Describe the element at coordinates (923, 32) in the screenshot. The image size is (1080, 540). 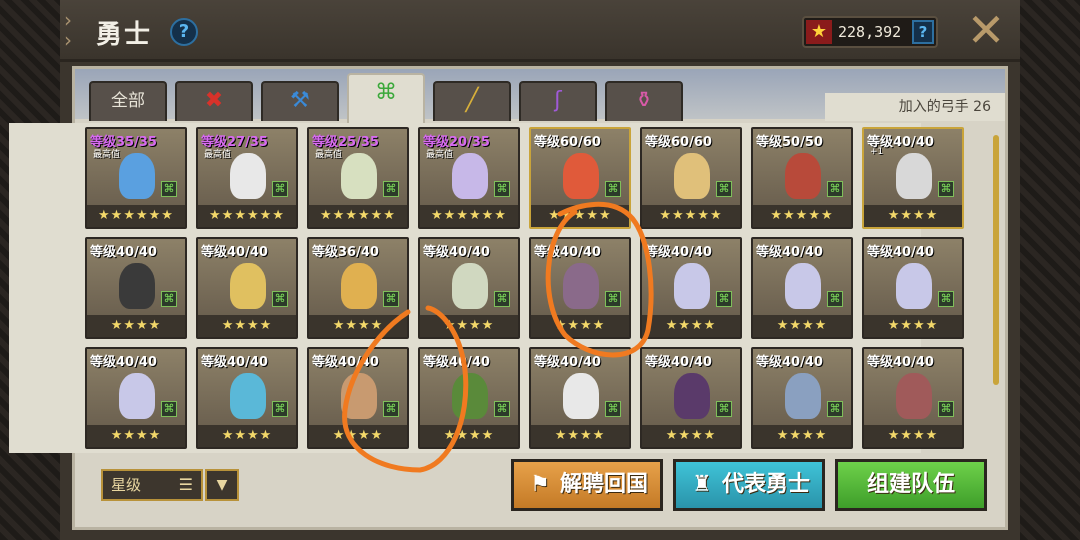
I see `currency-help-button: ?` at that location.